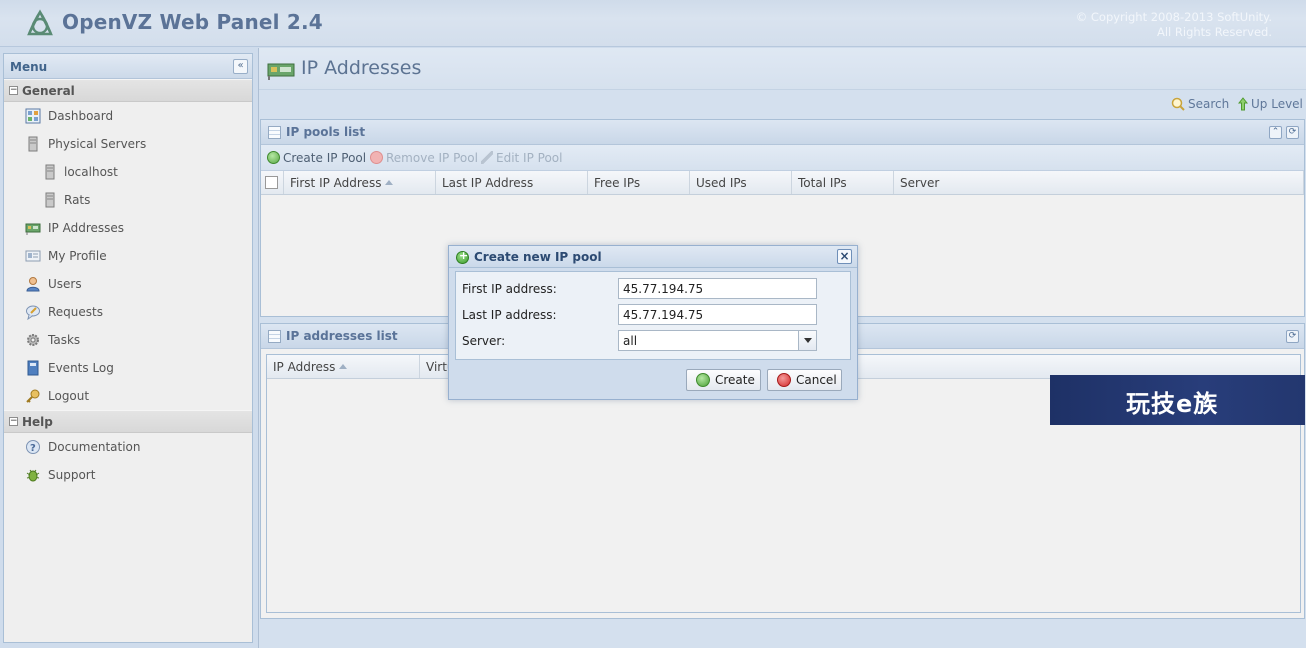 This screenshot has height=648, width=1306. I want to click on sidebar-item-localhost: localhost, so click(128, 172).